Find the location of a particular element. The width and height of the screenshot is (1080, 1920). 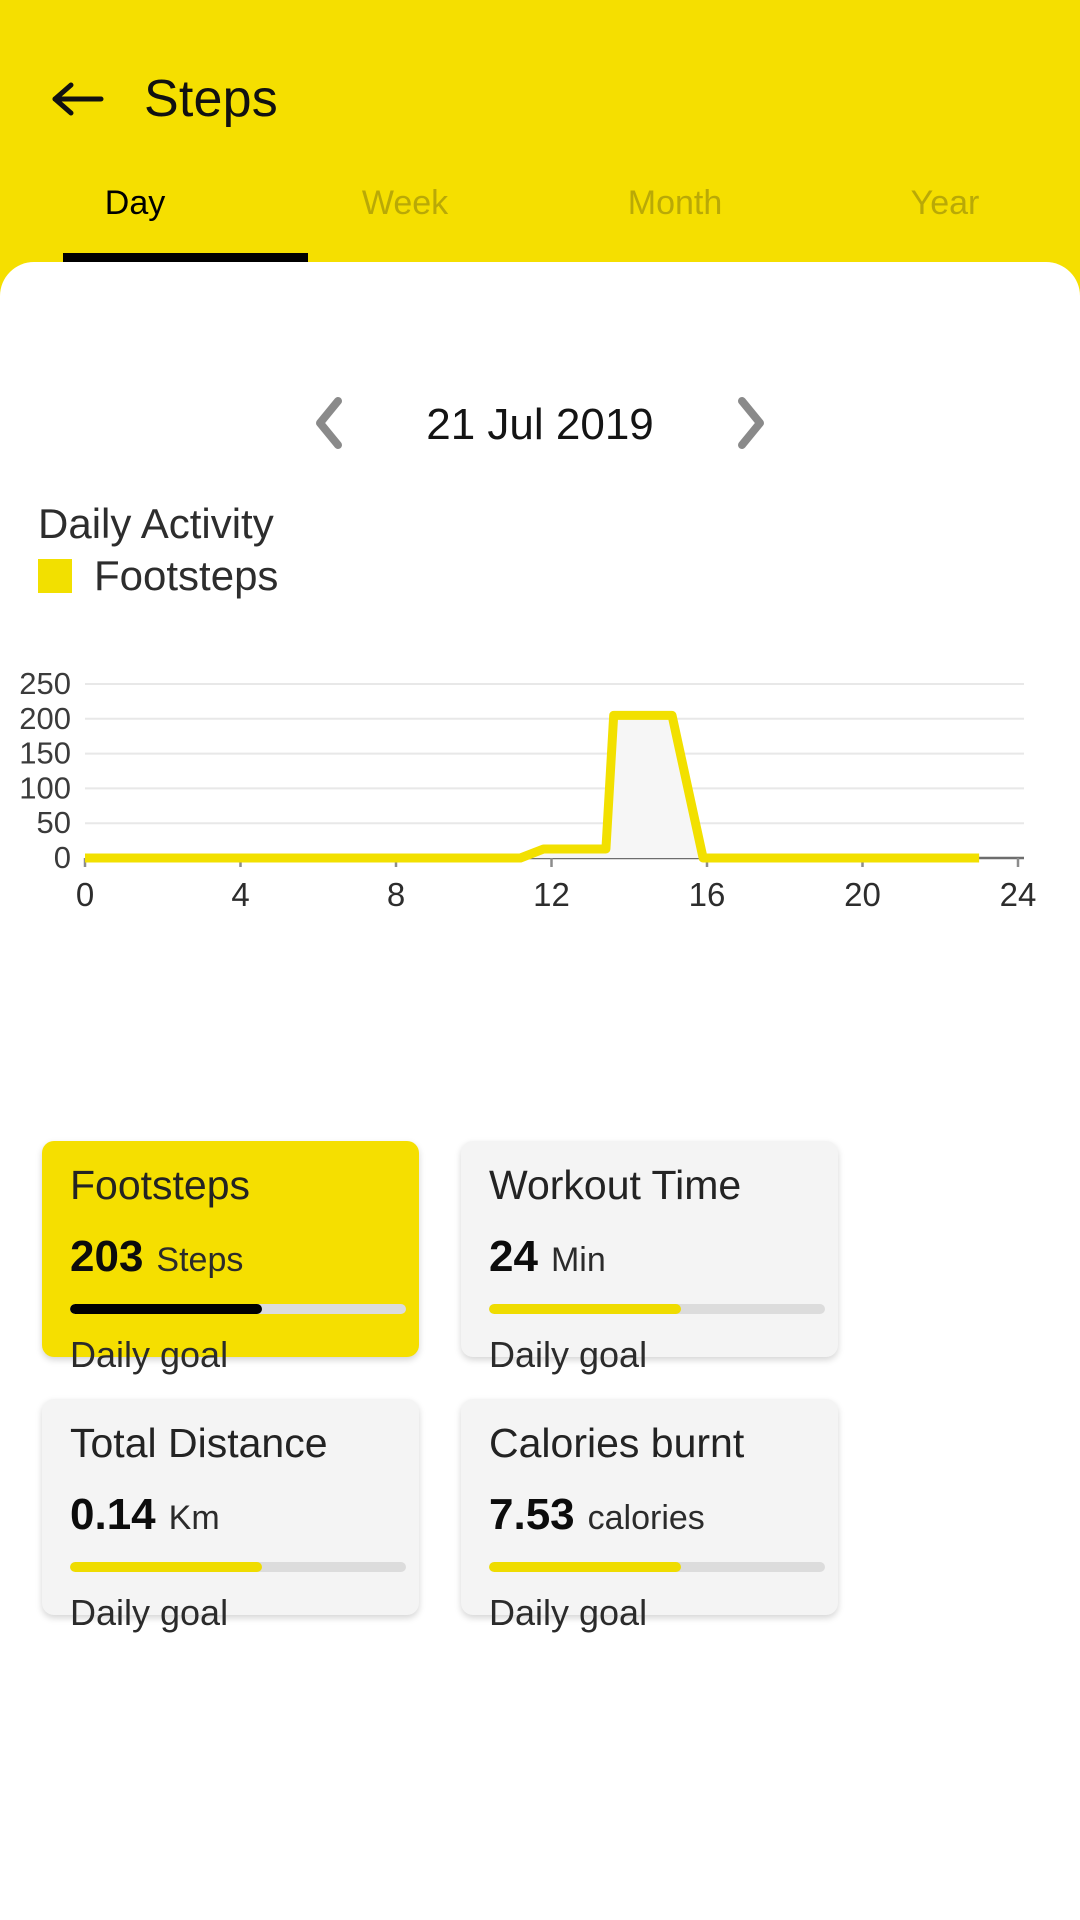

card-total-distance: Total Distance 0.14 Km Daily goal is located at coordinates (230, 1516).